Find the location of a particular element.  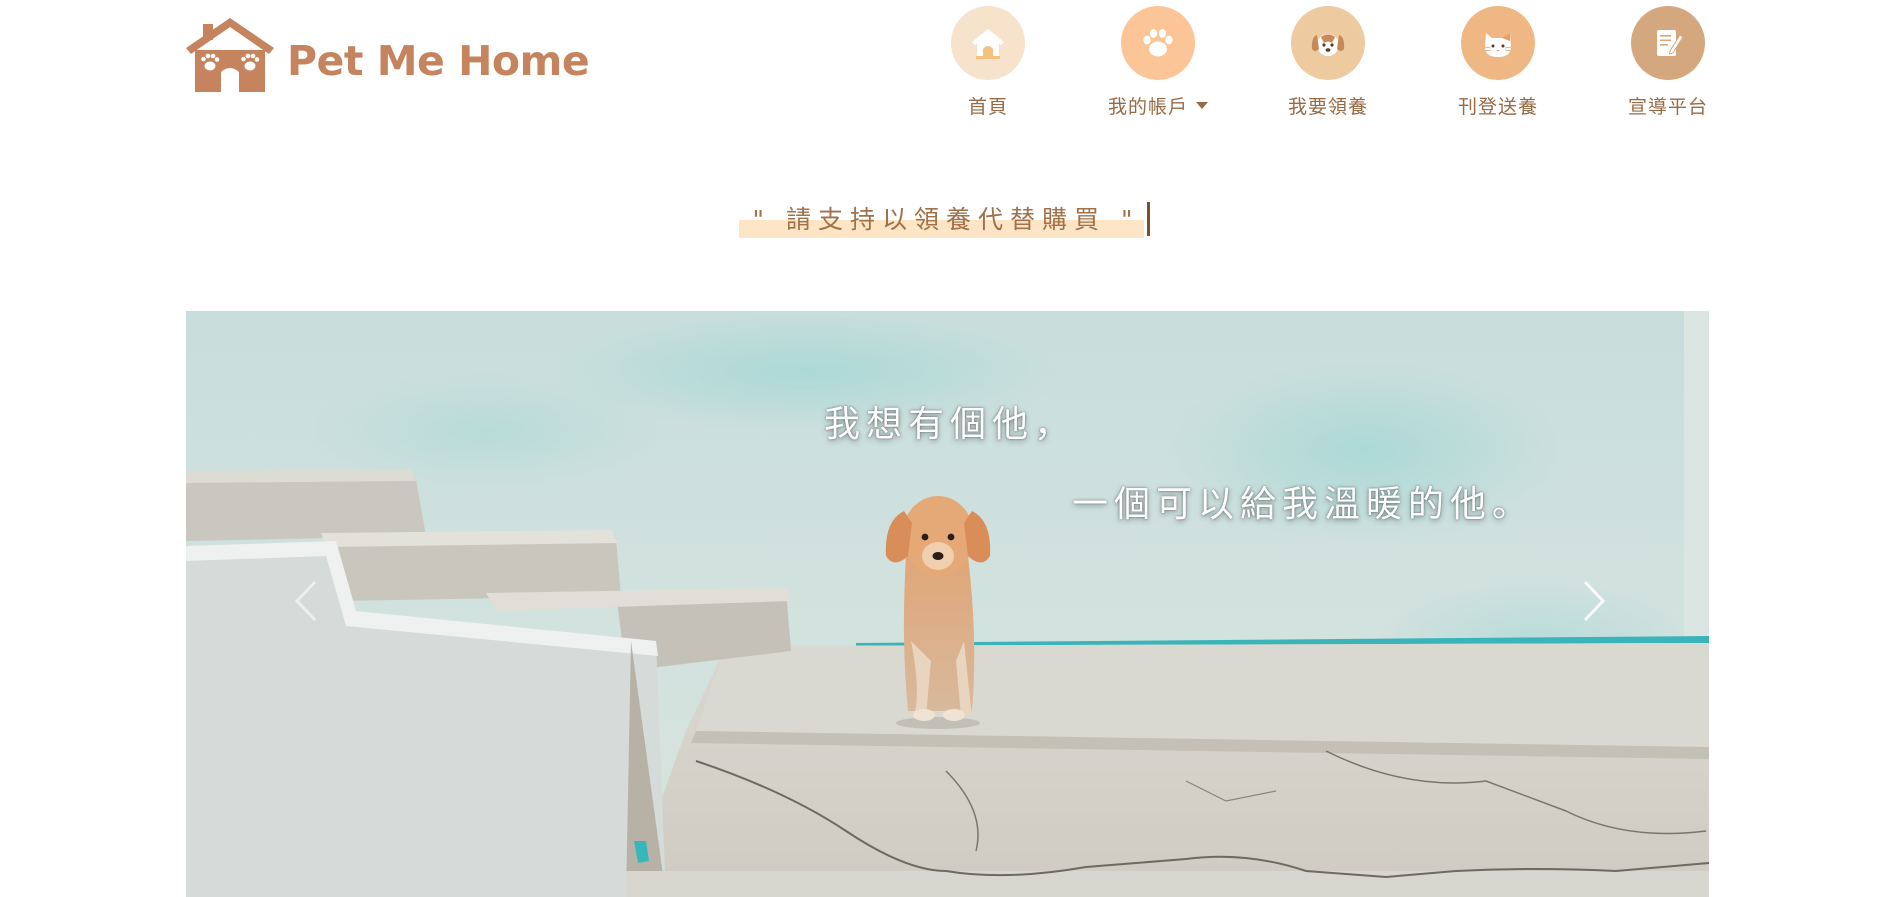

carousel-next-button is located at coordinates (1594, 601).